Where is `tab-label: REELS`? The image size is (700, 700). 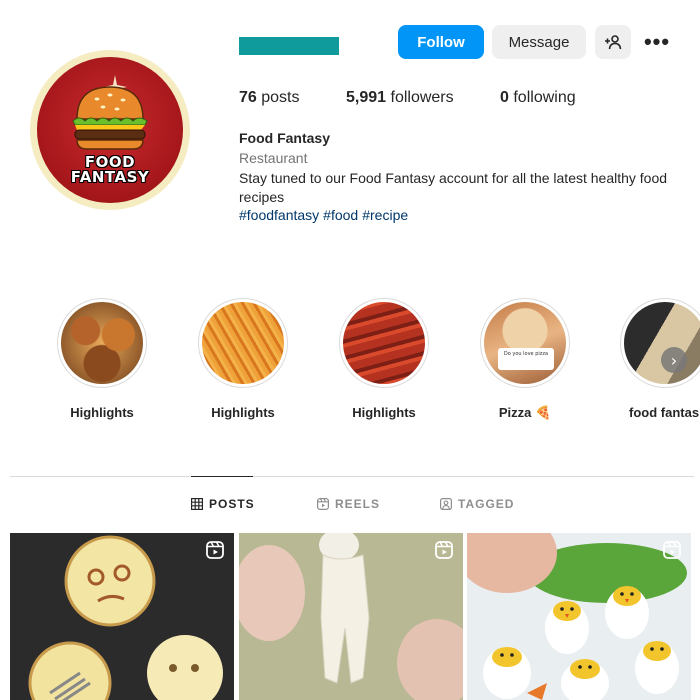
tab-label: REELS is located at coordinates (358, 504).